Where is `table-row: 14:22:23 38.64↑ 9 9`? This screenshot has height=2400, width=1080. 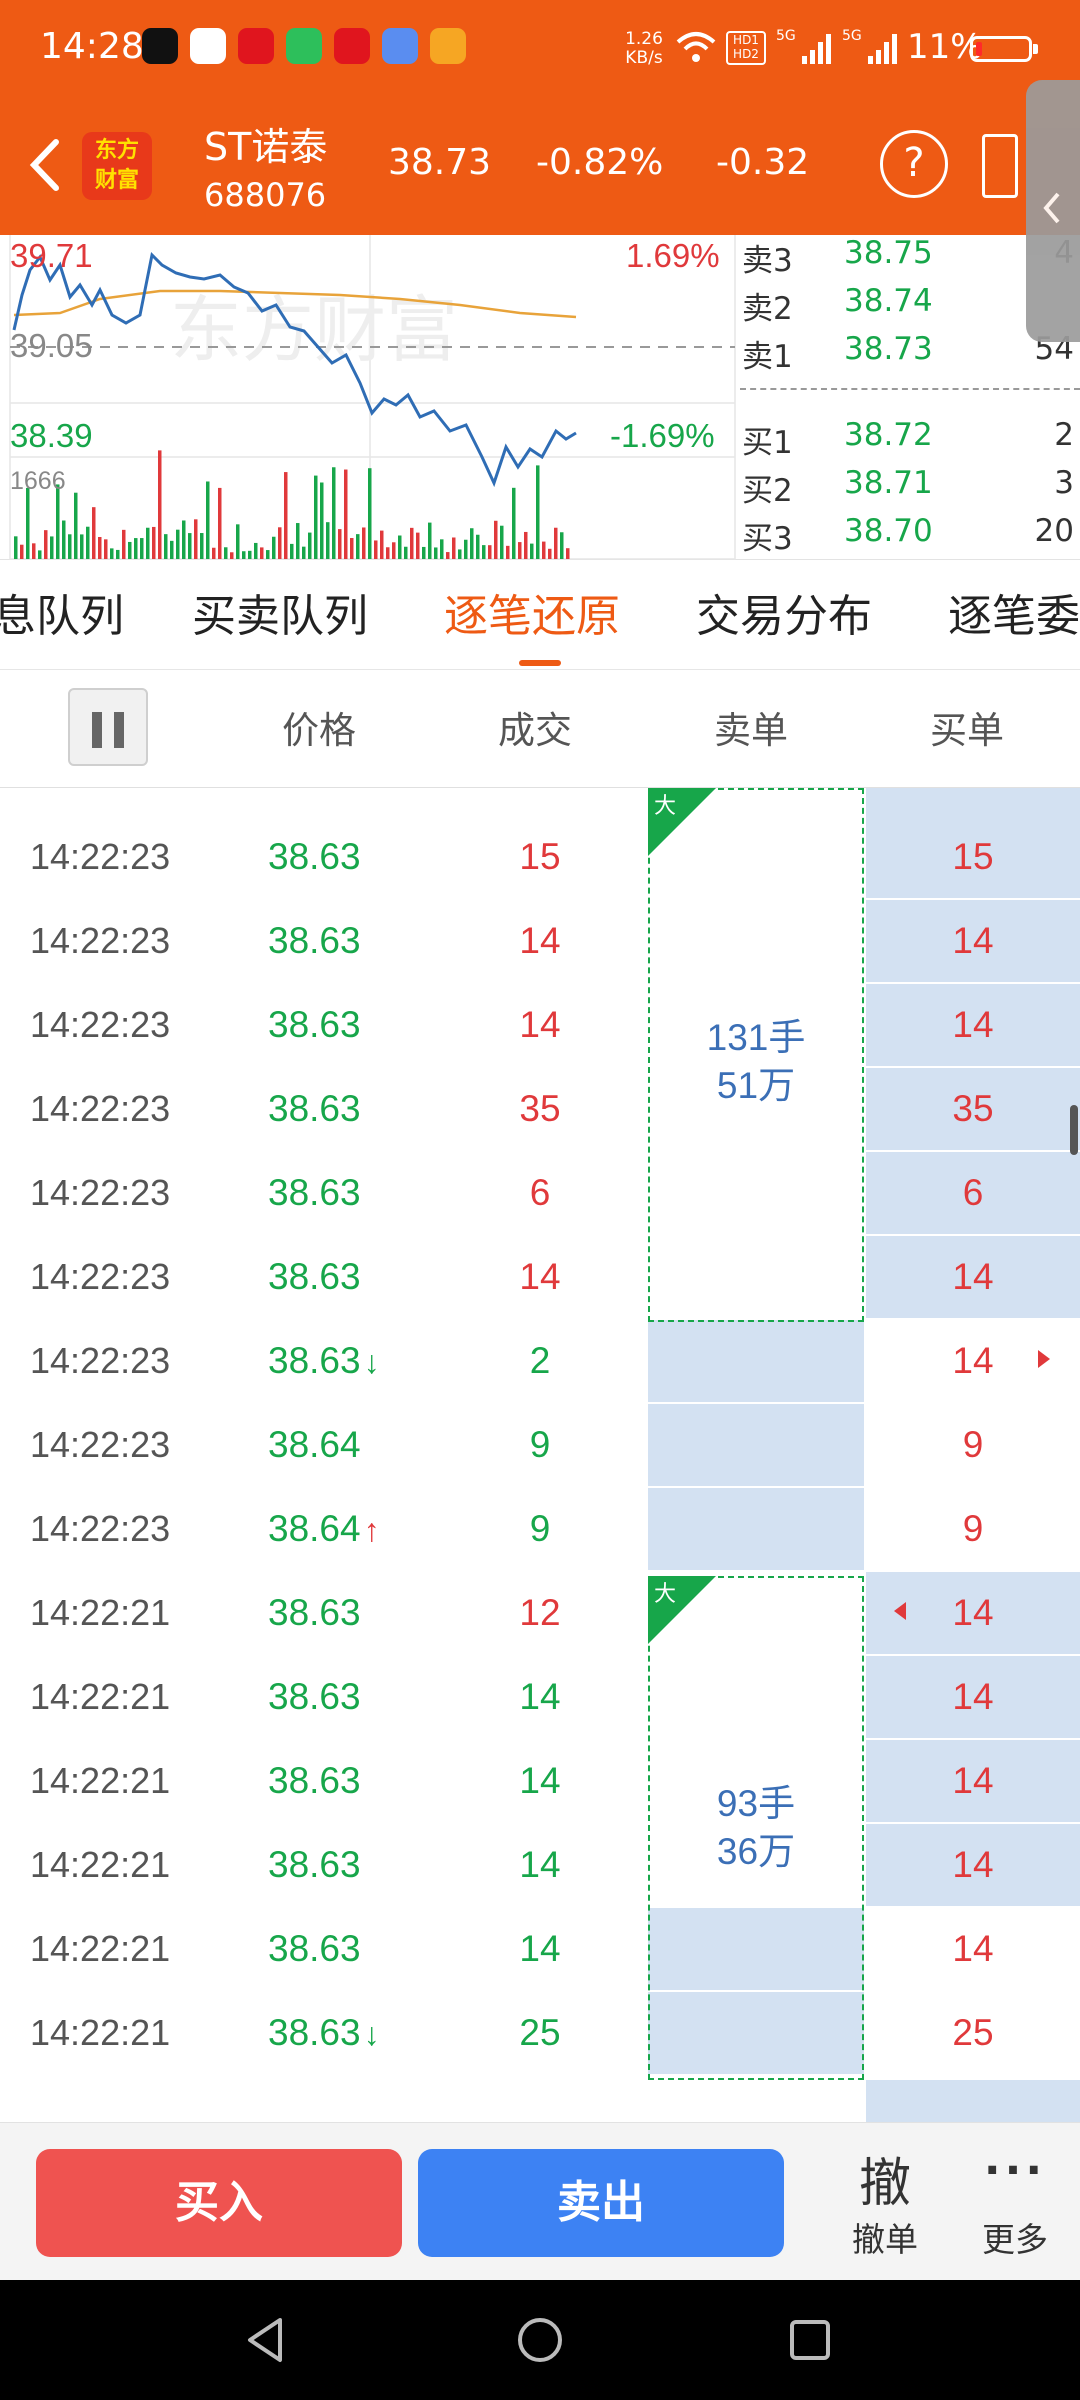
table-row: 14:22:23 38.64↑ 9 9 is located at coordinates (540, 1530).